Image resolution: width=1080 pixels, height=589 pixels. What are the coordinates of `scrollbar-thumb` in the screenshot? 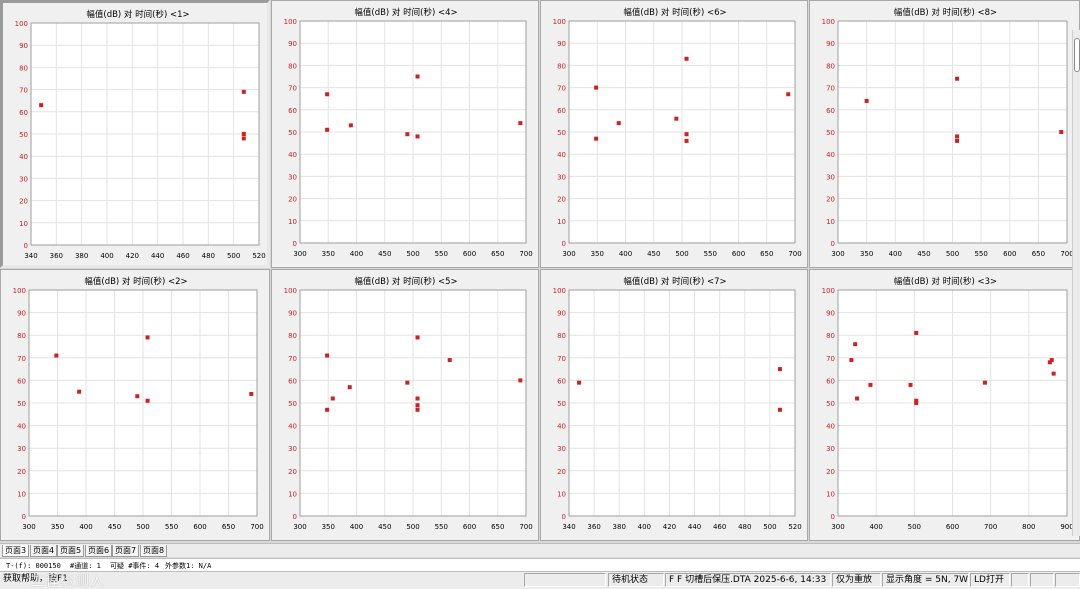 It's located at (1077, 55).